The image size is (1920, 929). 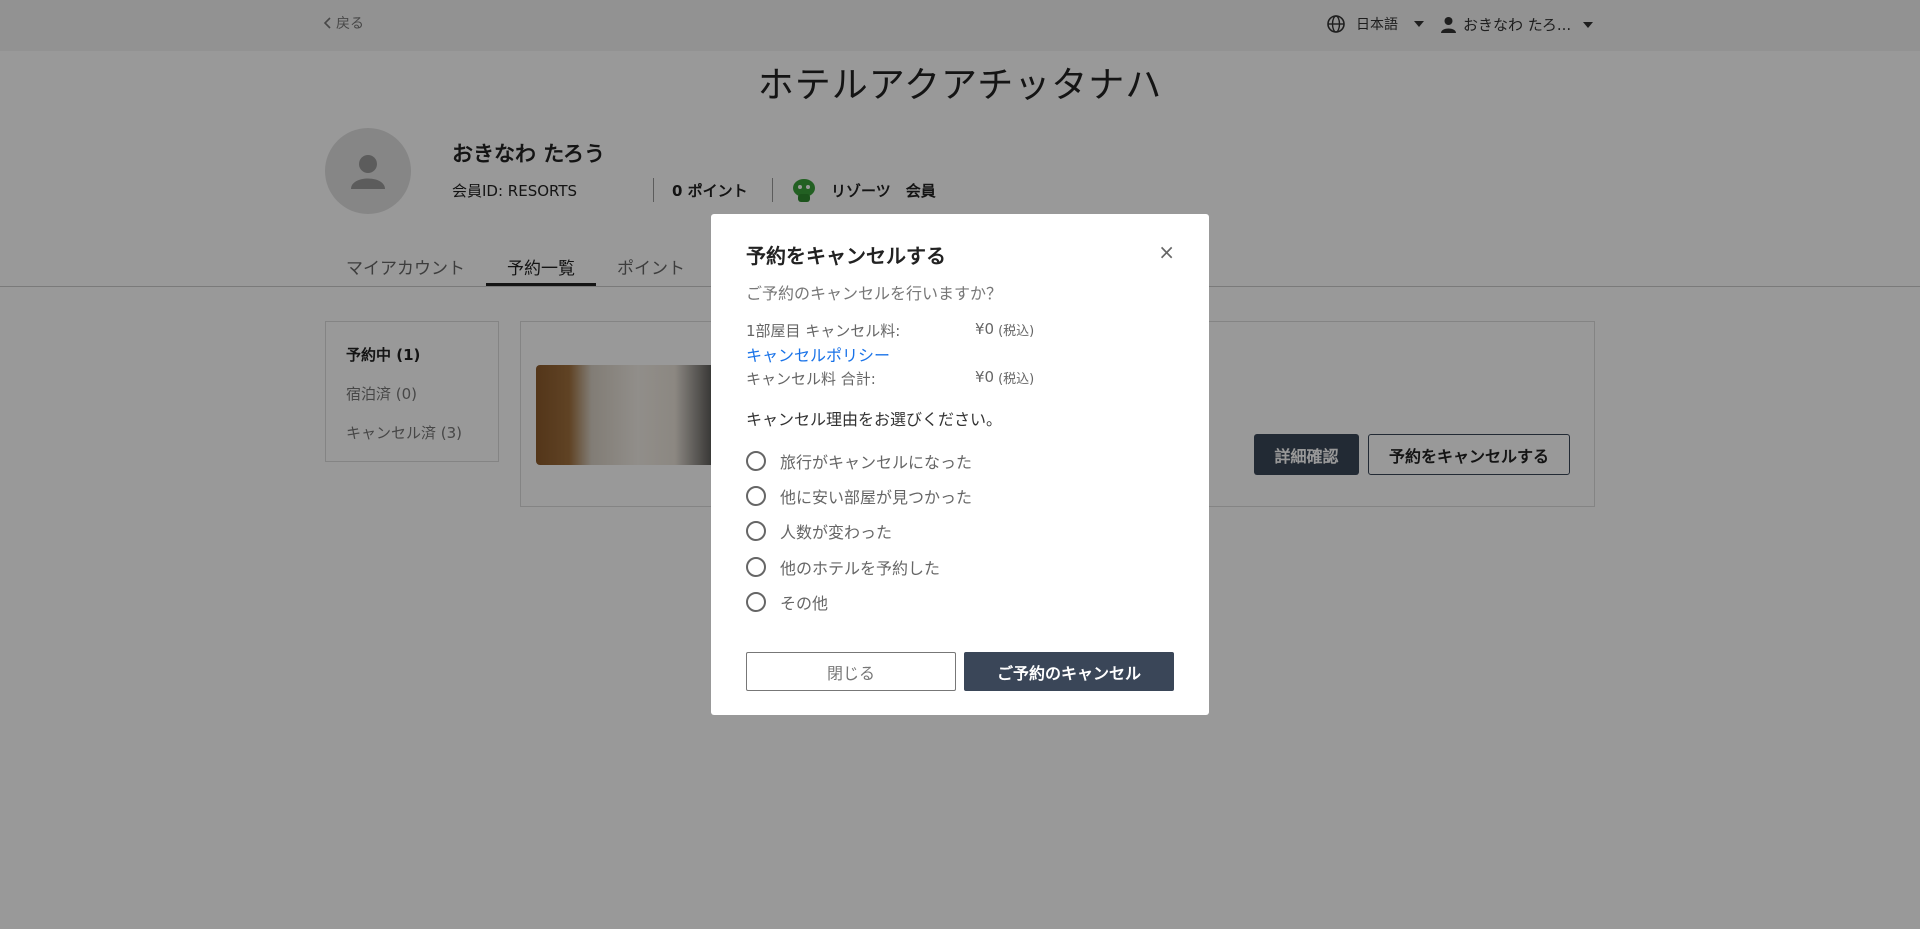 I want to click on close-icon: ×, so click(x=1166, y=252).